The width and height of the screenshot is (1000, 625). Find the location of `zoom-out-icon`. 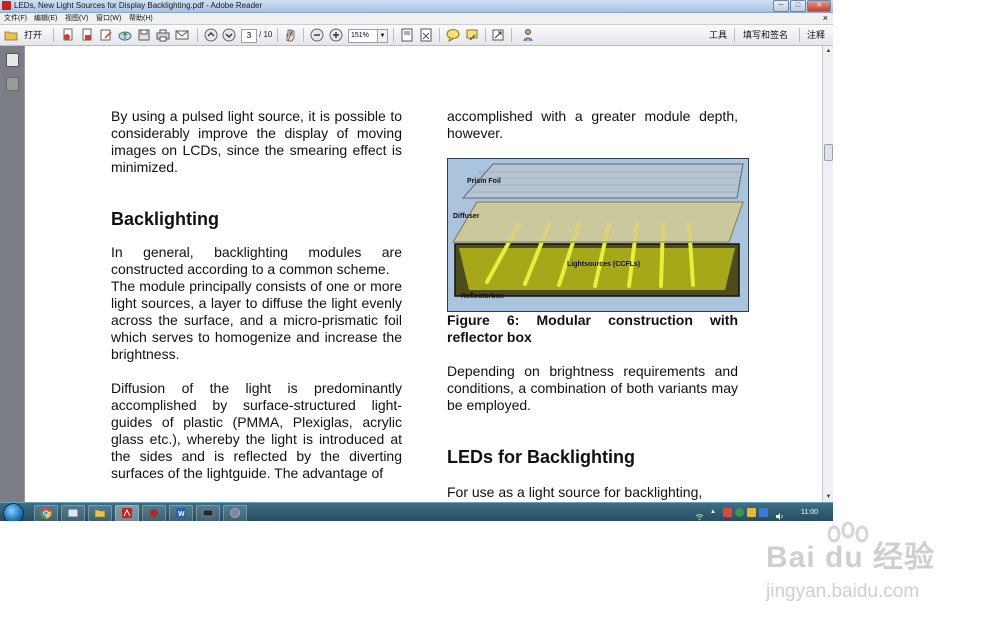

zoom-out-icon is located at coordinates (317, 35).